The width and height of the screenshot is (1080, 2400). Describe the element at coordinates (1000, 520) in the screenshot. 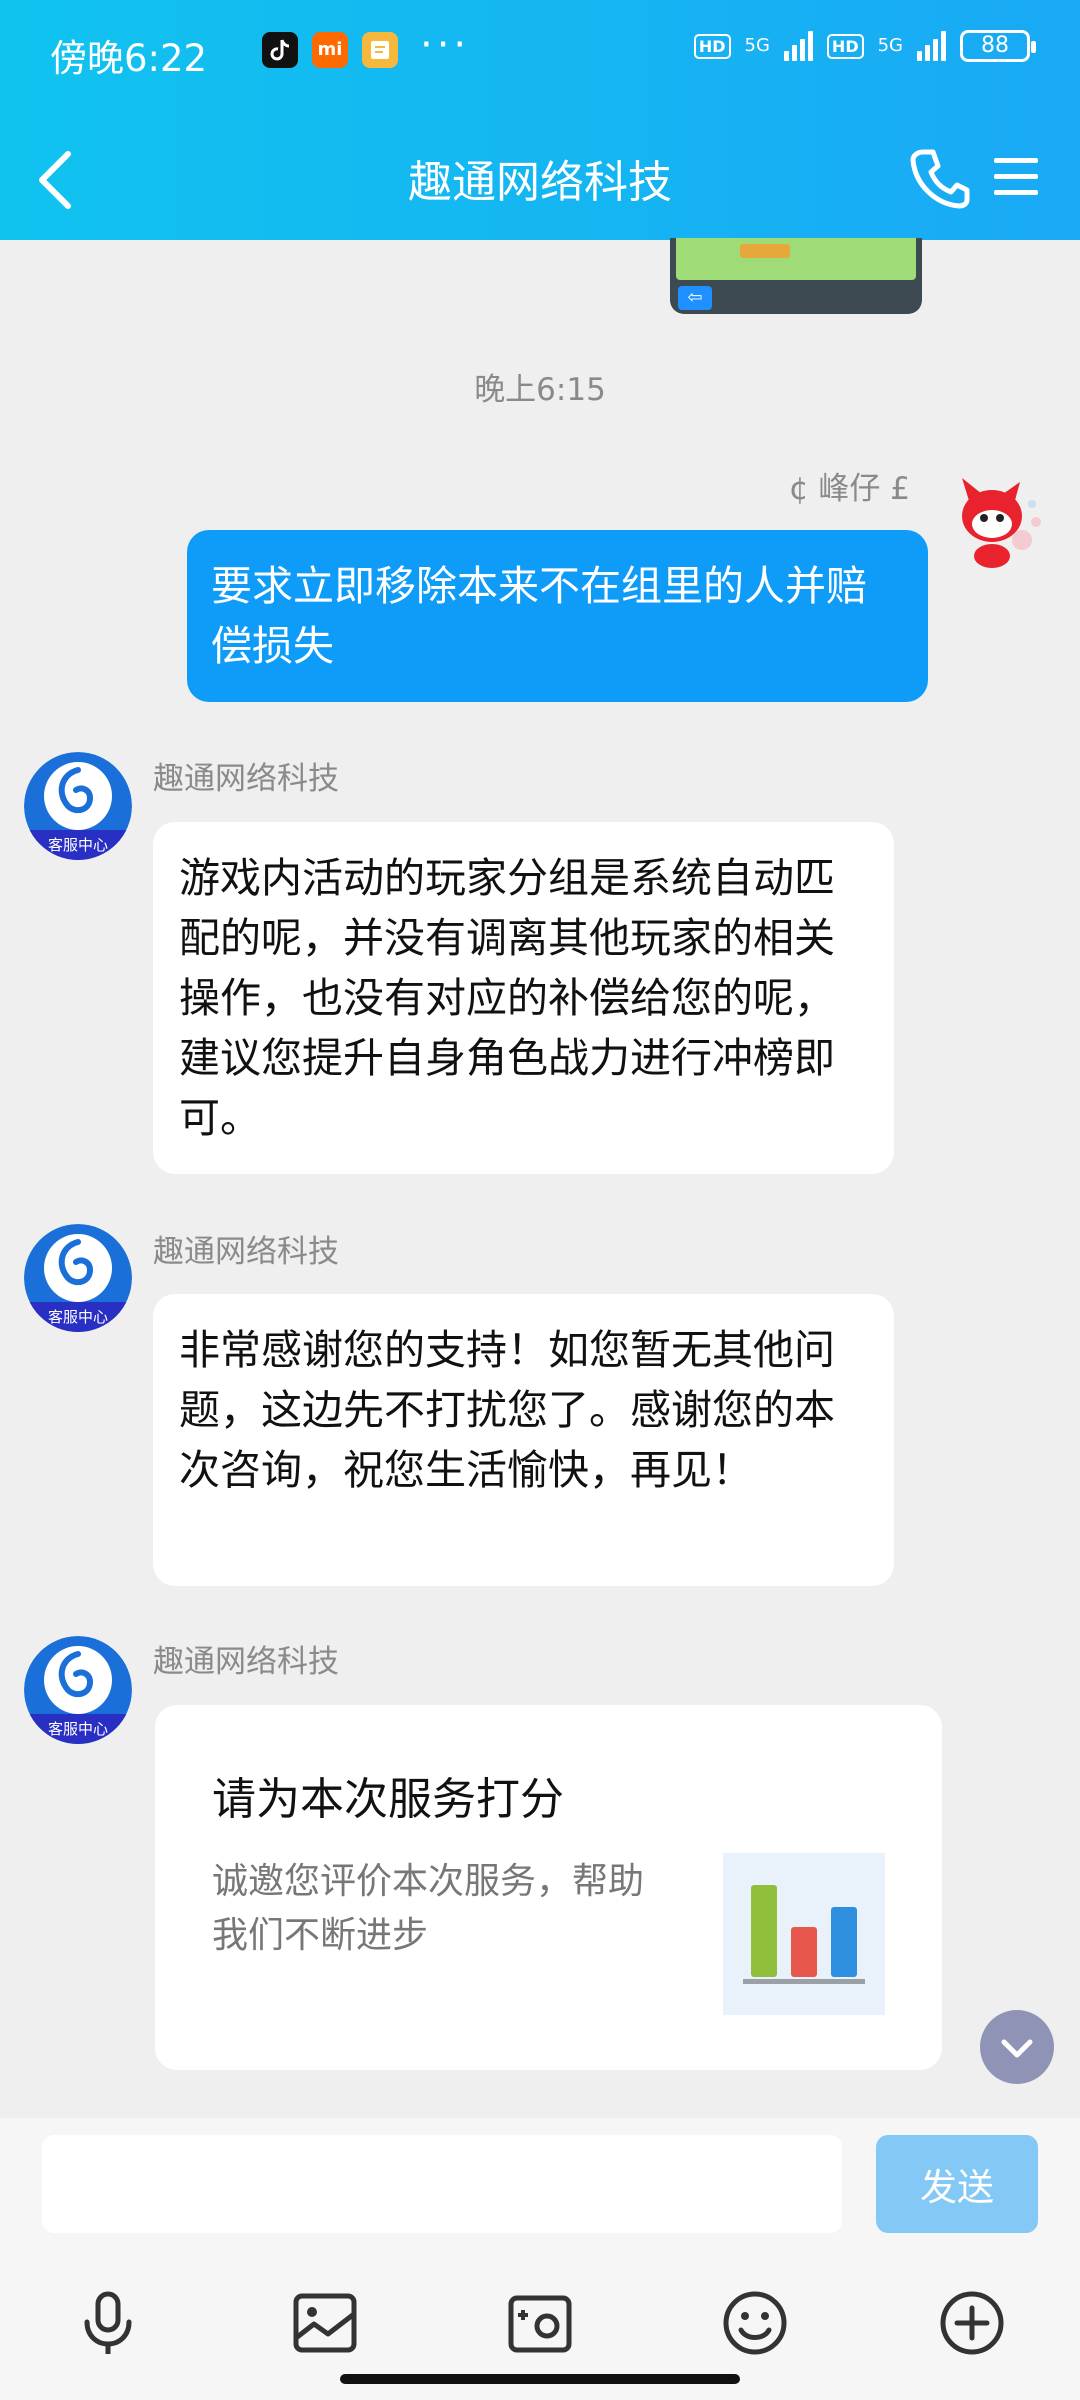

I see `my-avatar` at that location.